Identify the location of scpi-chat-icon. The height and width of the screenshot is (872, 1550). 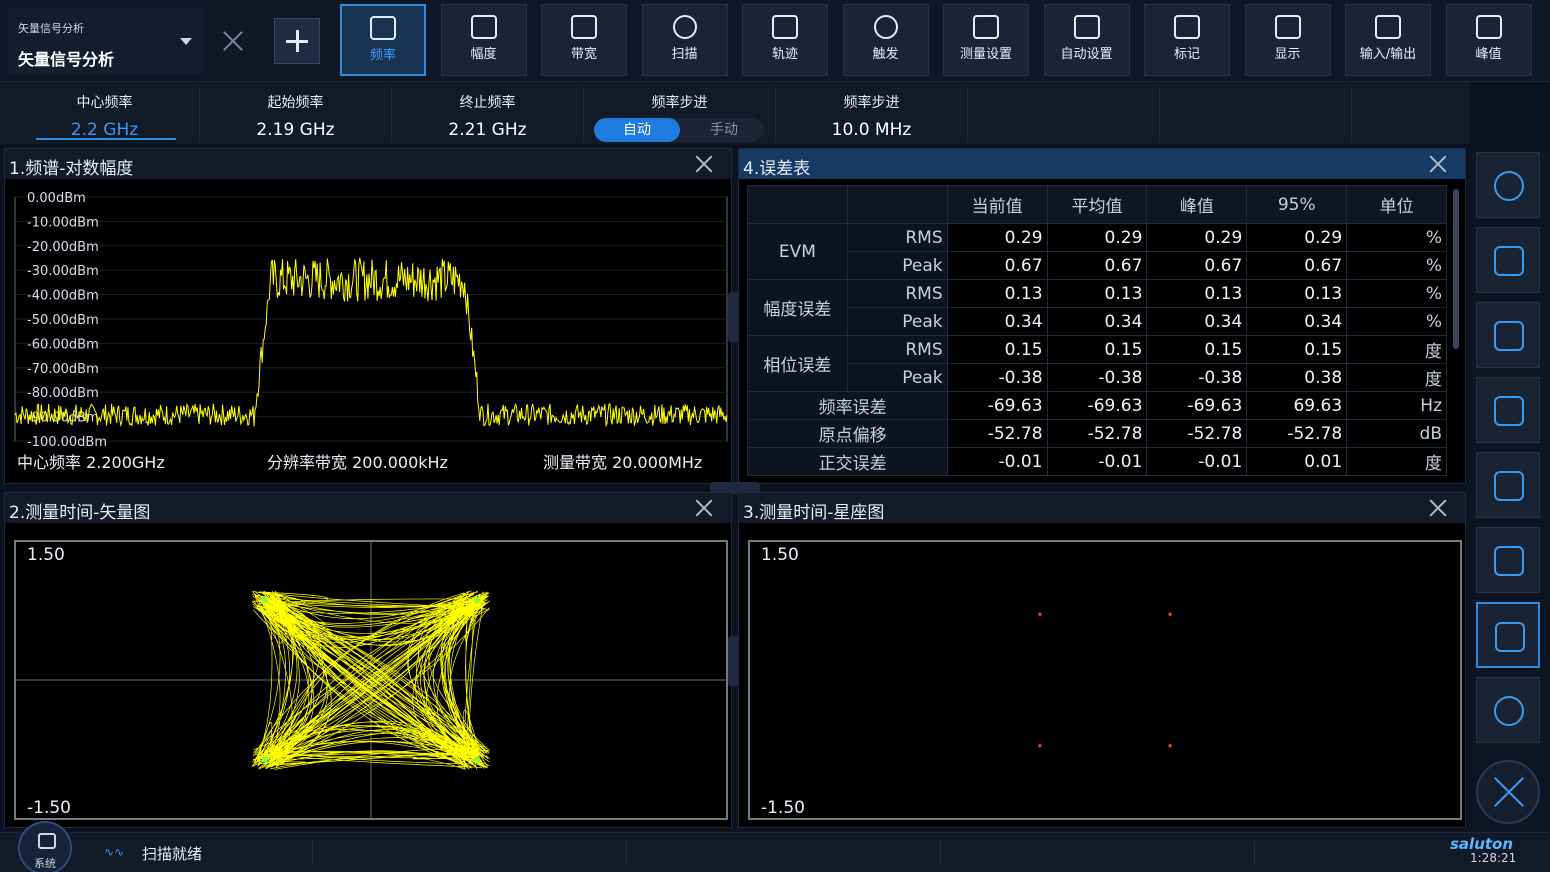
(1509, 561).